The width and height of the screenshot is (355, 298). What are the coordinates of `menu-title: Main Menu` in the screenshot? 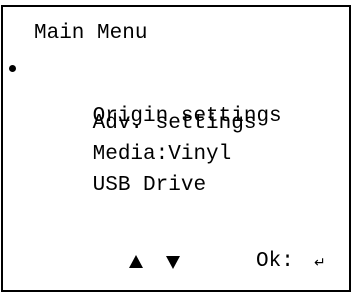 It's located at (91, 33).